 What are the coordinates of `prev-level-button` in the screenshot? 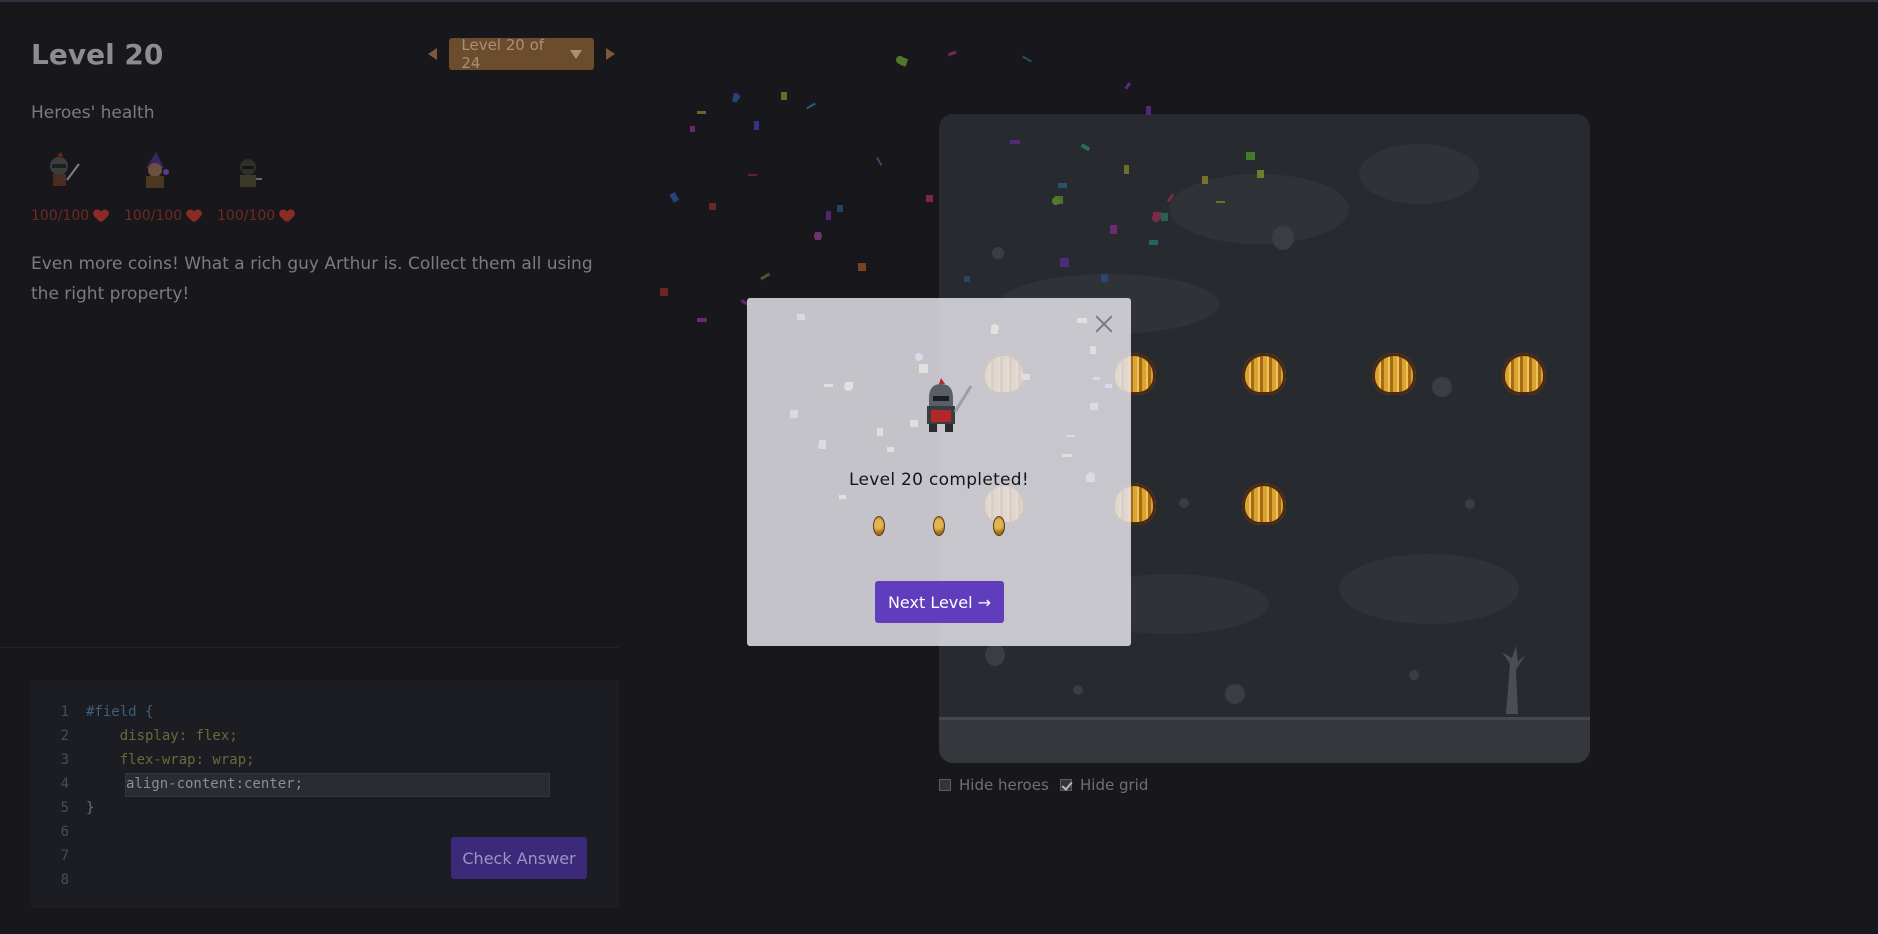 It's located at (432, 54).